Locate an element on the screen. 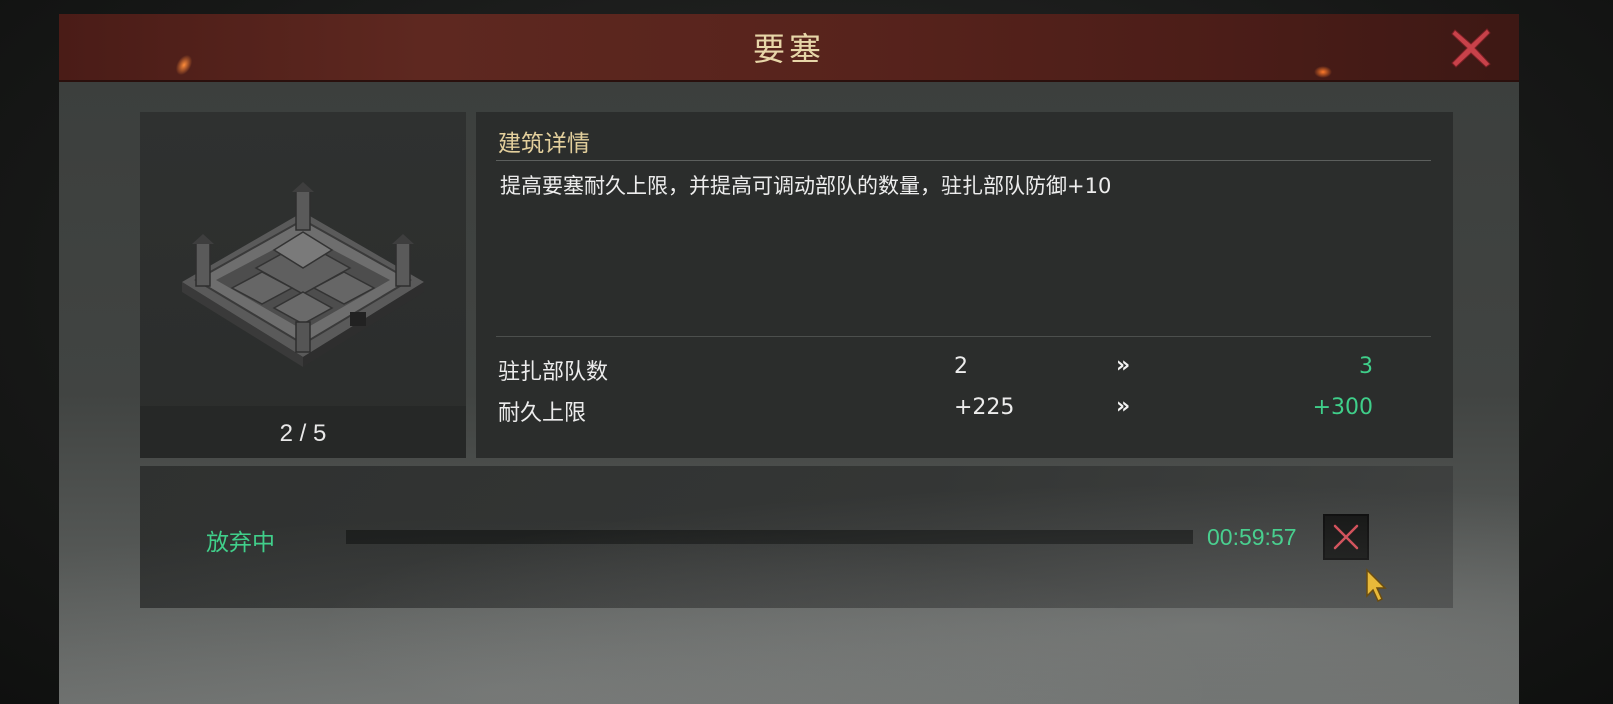  details-heading: 建筑详情 is located at coordinates (544, 144).